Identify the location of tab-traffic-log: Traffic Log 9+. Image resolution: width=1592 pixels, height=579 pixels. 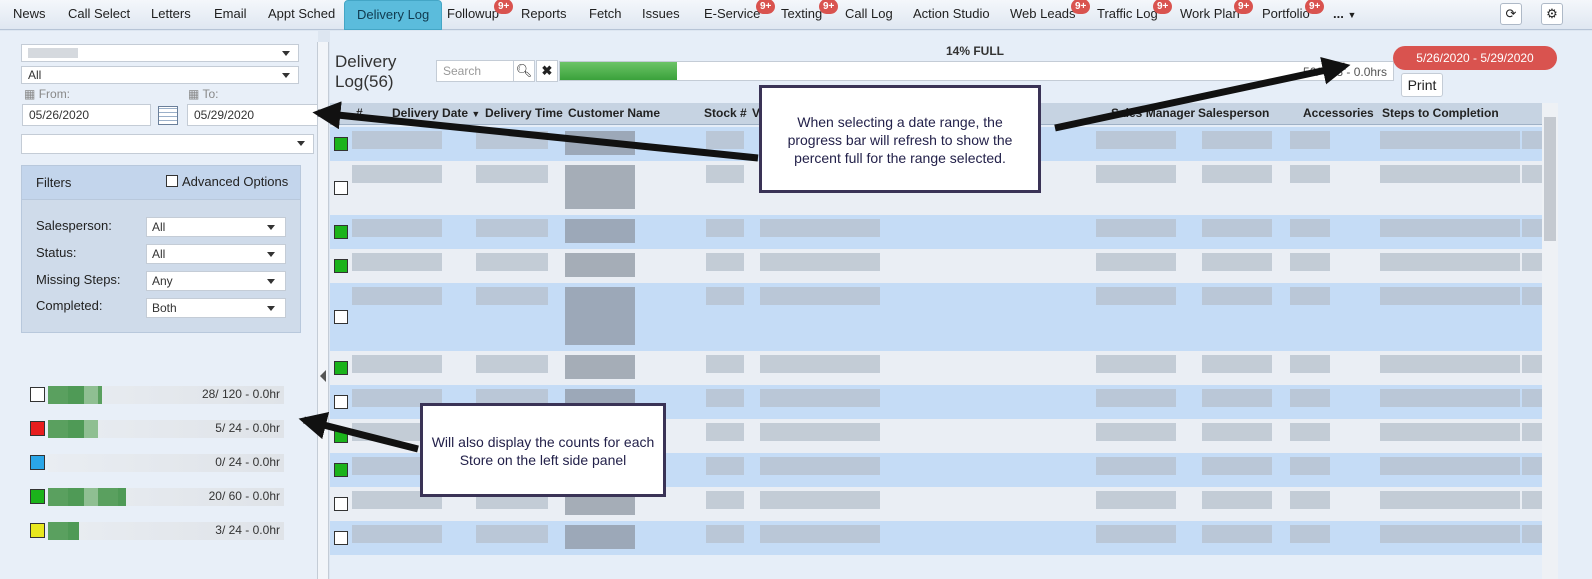
(1135, 15).